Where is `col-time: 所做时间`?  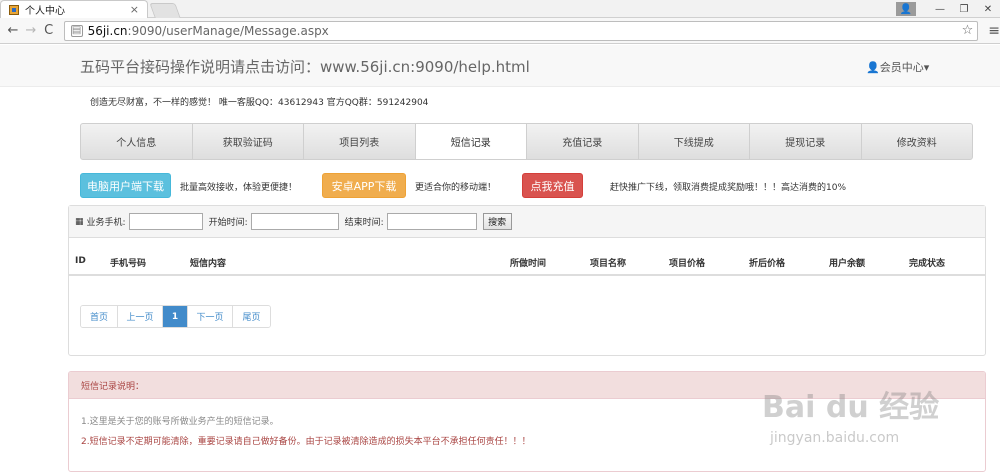
col-time: 所做时间 is located at coordinates (528, 264).